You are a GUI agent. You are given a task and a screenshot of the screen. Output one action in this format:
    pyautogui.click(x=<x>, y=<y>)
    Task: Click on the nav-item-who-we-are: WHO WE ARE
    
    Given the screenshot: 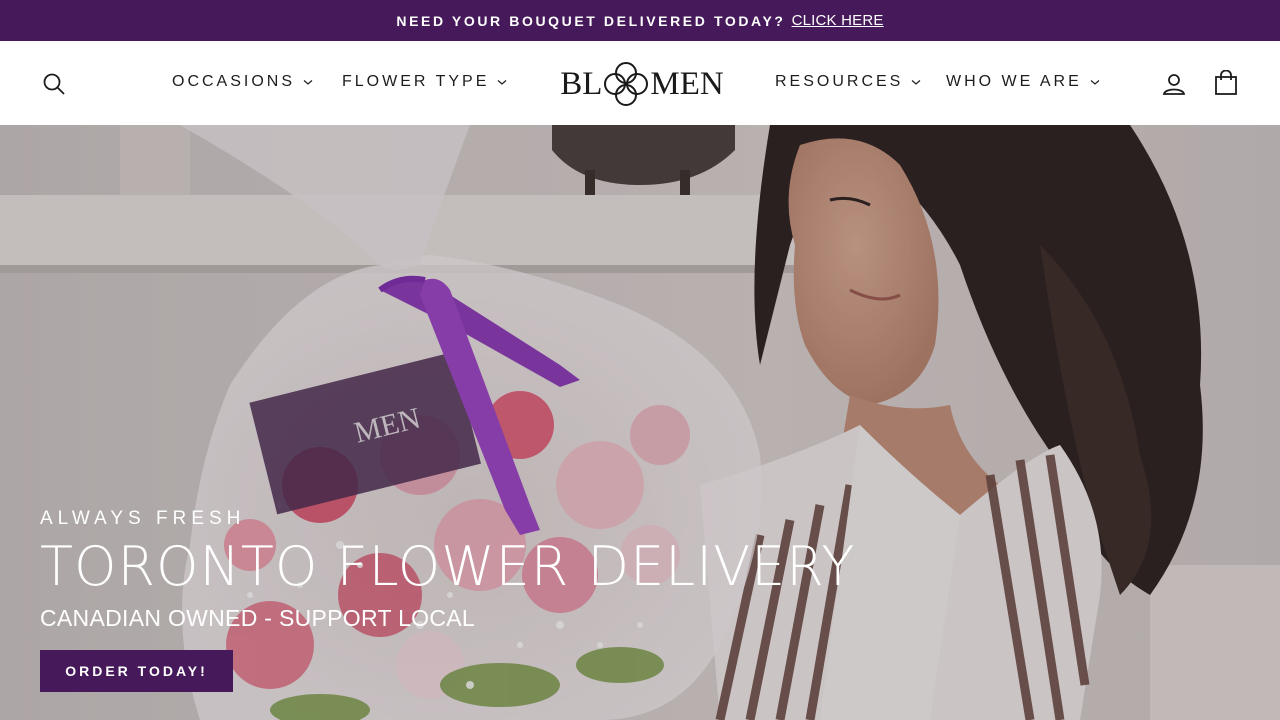 What is the action you would take?
    pyautogui.click(x=1023, y=82)
    